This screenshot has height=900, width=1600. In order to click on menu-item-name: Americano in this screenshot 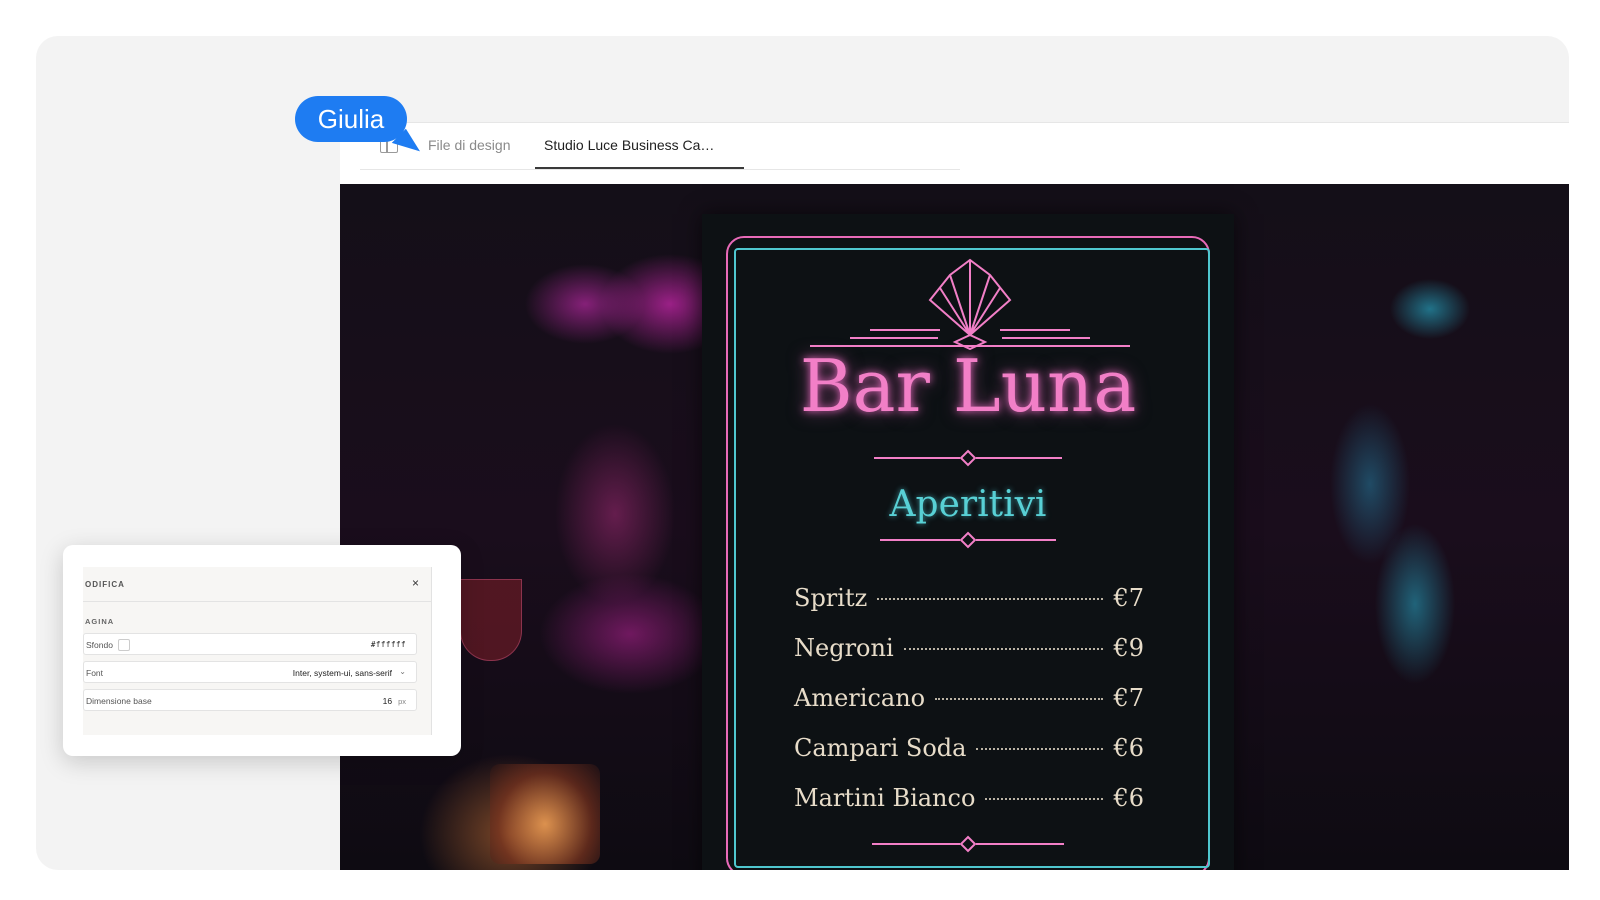, I will do `click(860, 698)`.